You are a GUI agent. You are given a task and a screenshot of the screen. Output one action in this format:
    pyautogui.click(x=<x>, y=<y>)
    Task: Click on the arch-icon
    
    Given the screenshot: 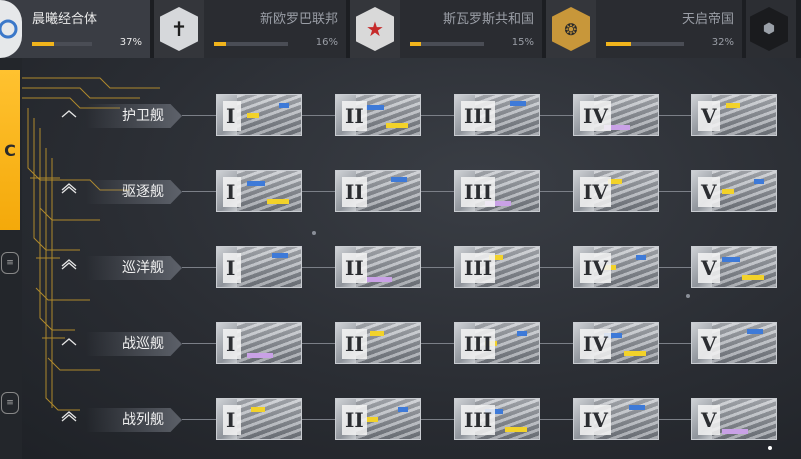 What is the action you would take?
    pyautogui.click(x=69, y=341)
    